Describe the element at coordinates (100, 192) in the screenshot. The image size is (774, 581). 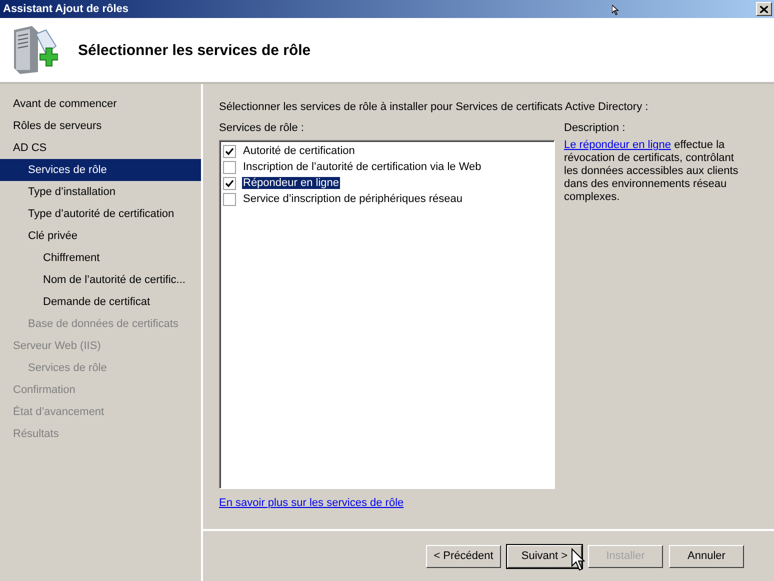
I see `sidebar-item: Type d’installation` at that location.